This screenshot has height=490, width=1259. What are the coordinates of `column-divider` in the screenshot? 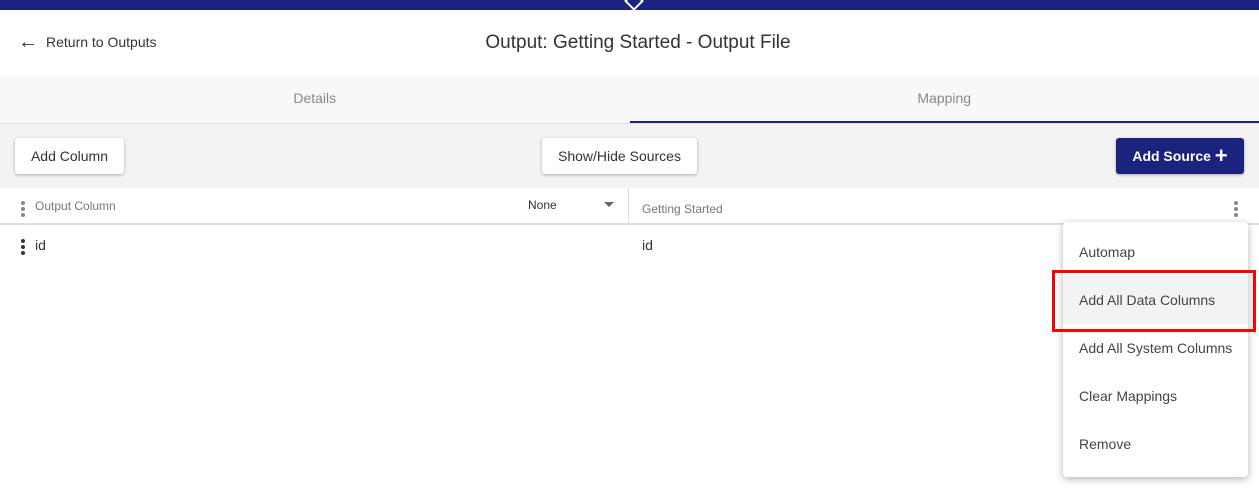 It's located at (628, 206).